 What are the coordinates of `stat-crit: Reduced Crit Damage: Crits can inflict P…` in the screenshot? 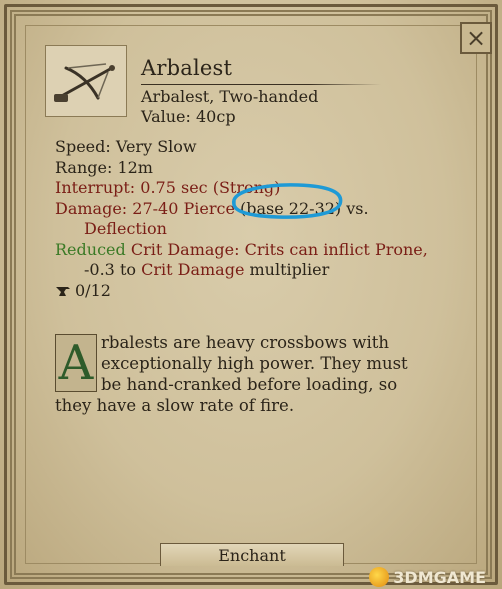 It's located at (255, 250).